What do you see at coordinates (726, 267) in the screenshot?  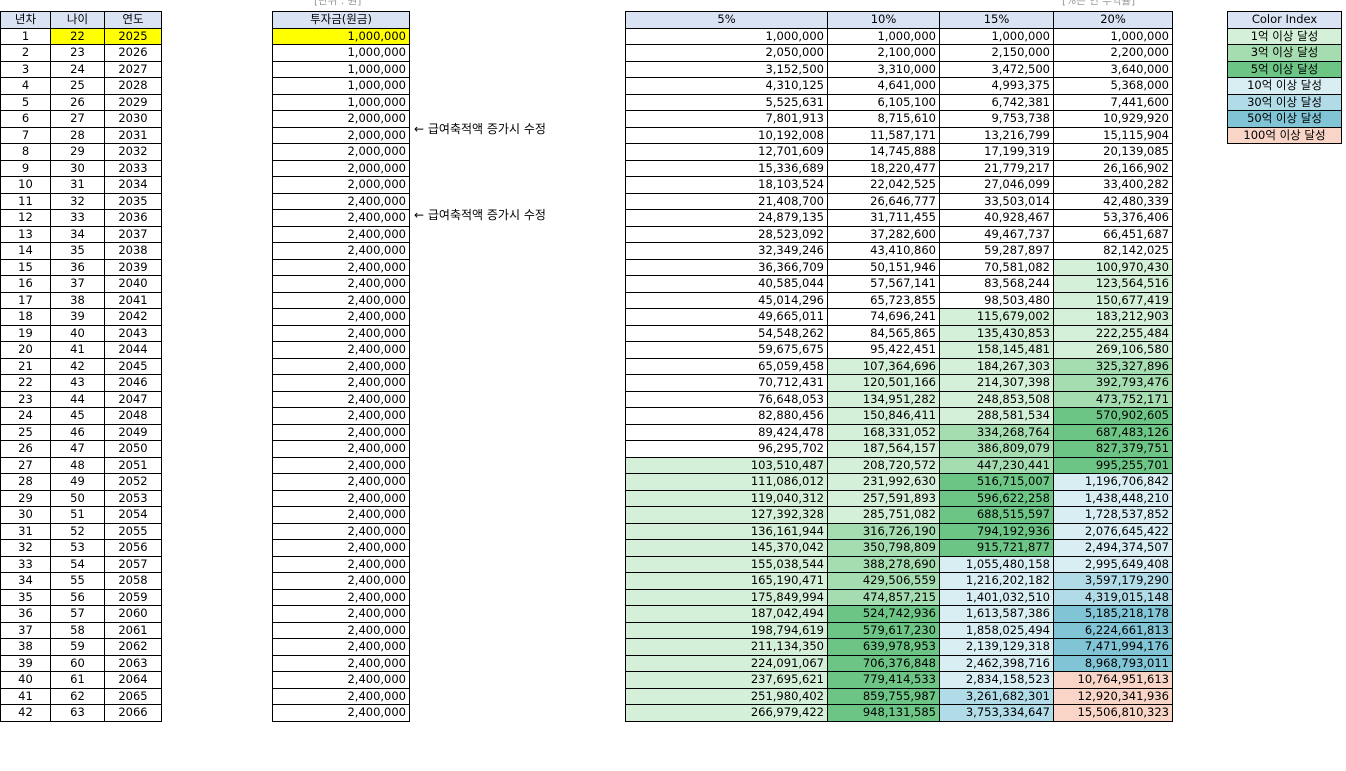 I see `value-cell-rate-5: 36,366,709` at bounding box center [726, 267].